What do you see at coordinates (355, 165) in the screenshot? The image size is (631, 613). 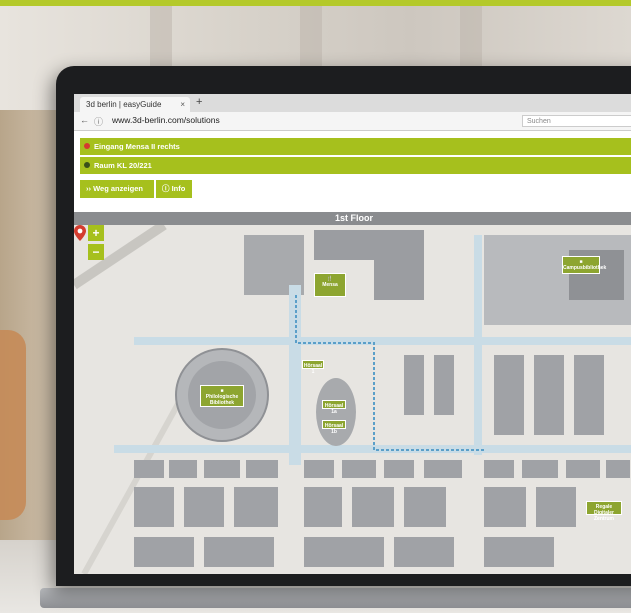 I see `route-destination-field: Raum KL 20/221` at bounding box center [355, 165].